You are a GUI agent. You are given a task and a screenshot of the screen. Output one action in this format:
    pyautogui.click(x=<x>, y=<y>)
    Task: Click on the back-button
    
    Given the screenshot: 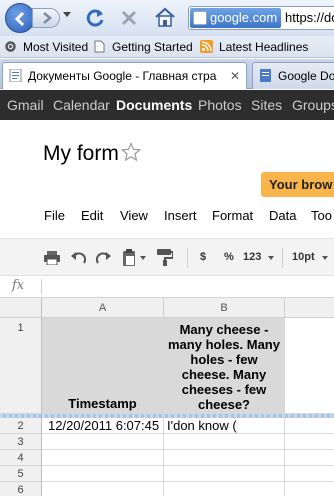 What is the action you would take?
    pyautogui.click(x=20, y=18)
    